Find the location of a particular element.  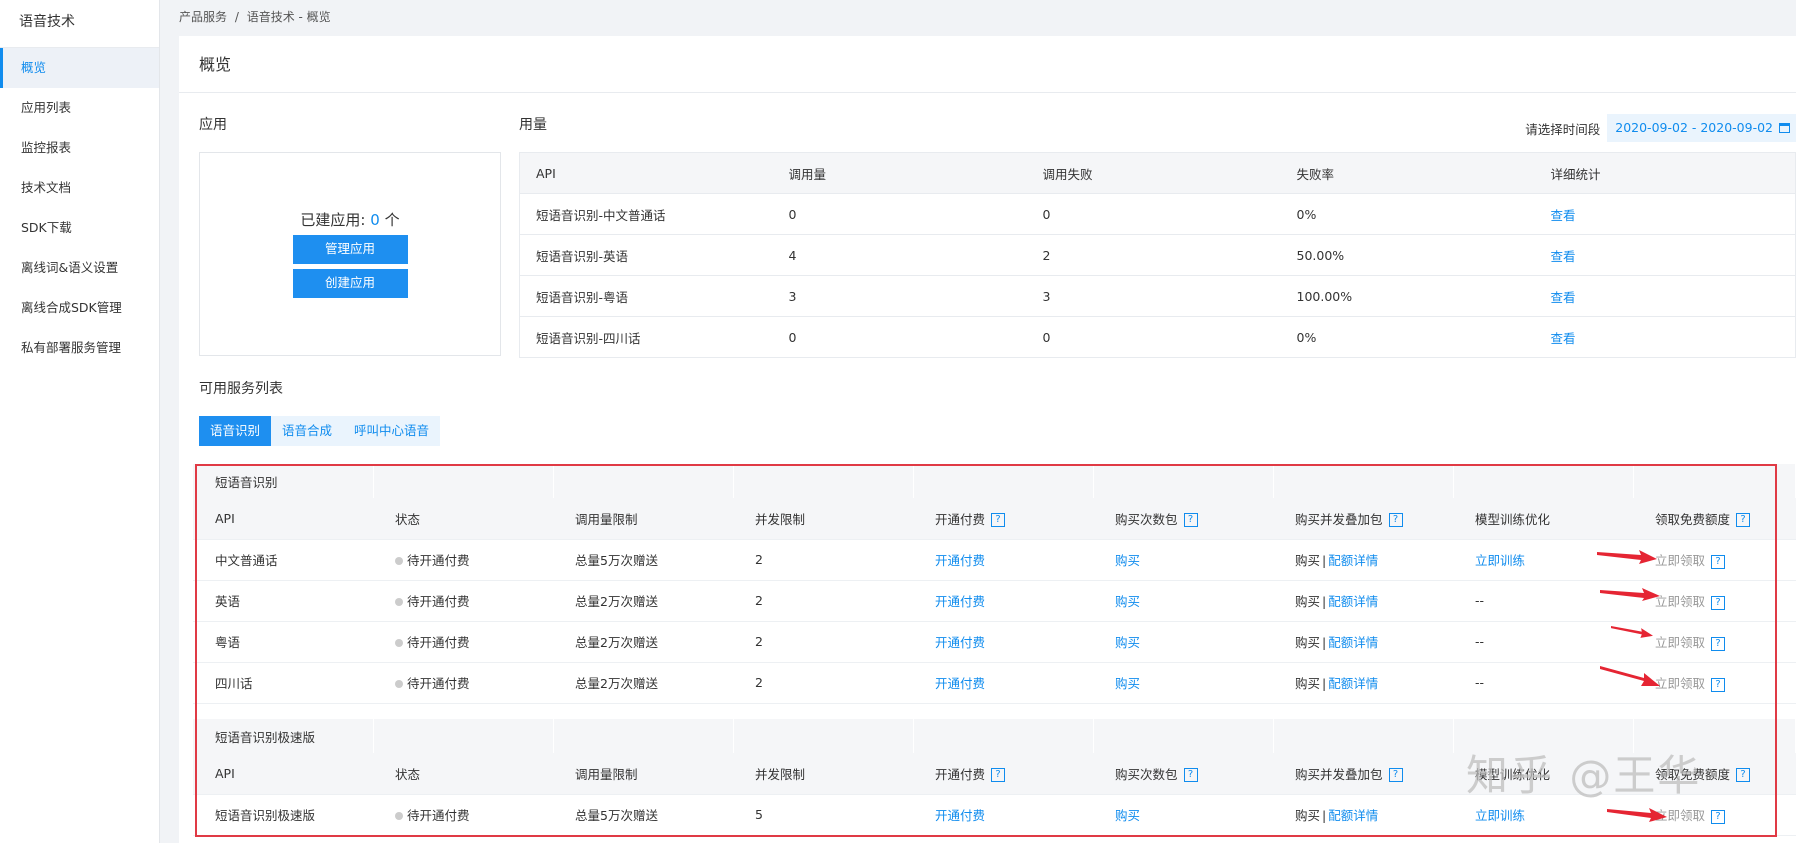

breadcrumb: 产品服务 / 语音技术 - 概览 is located at coordinates (257, 18).